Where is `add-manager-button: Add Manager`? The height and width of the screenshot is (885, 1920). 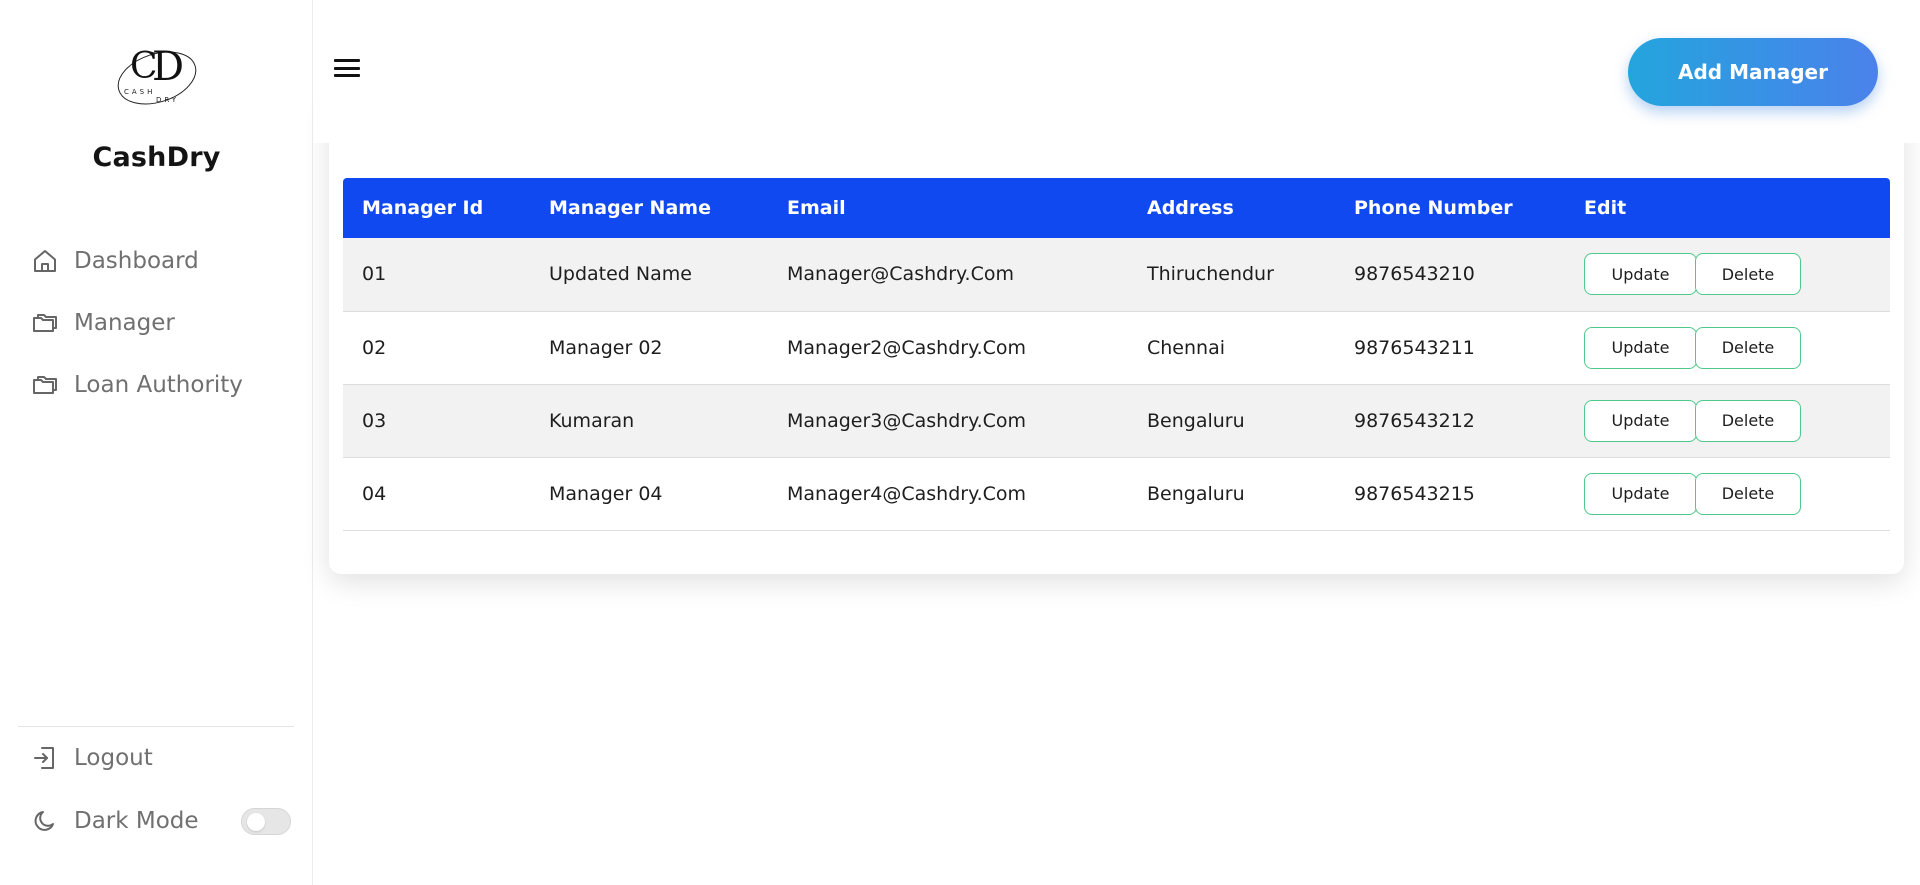 add-manager-button: Add Manager is located at coordinates (1753, 72).